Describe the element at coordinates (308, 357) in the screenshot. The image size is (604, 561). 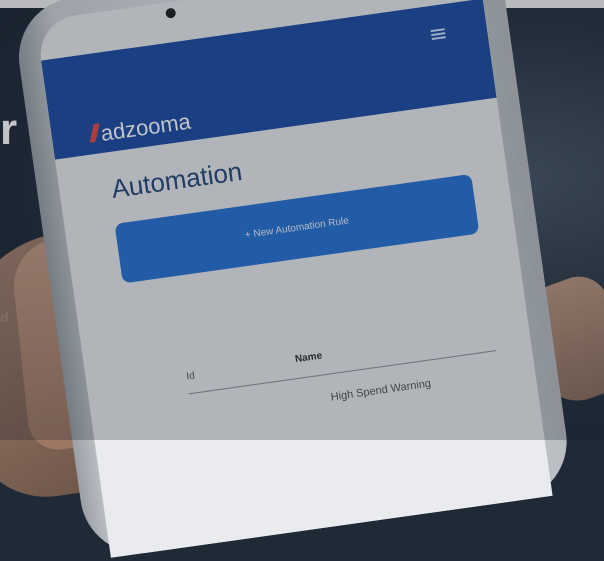
I see `column-header-name: Name` at that location.